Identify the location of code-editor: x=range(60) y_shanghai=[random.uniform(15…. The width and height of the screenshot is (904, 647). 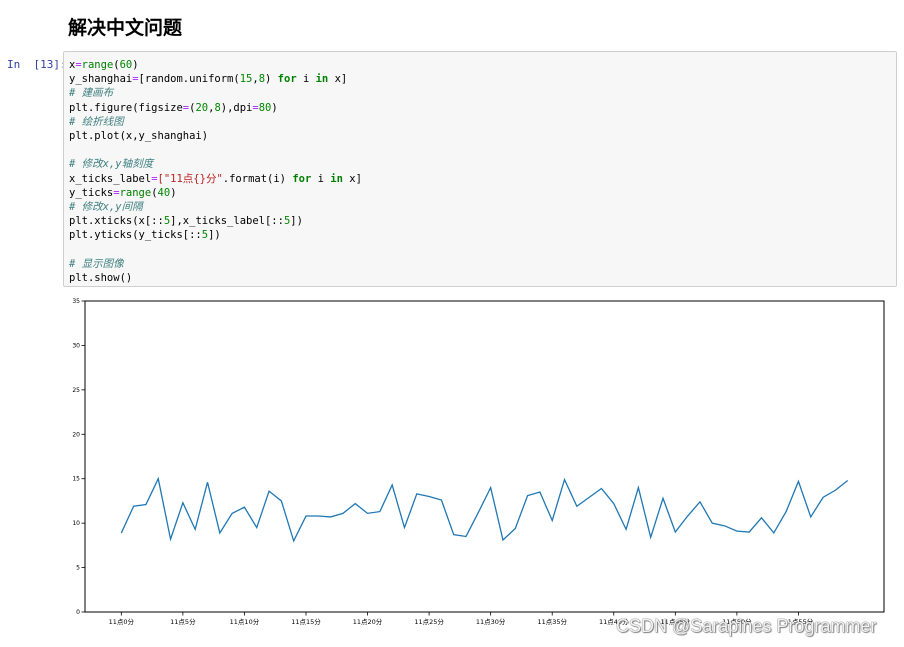
(215, 171).